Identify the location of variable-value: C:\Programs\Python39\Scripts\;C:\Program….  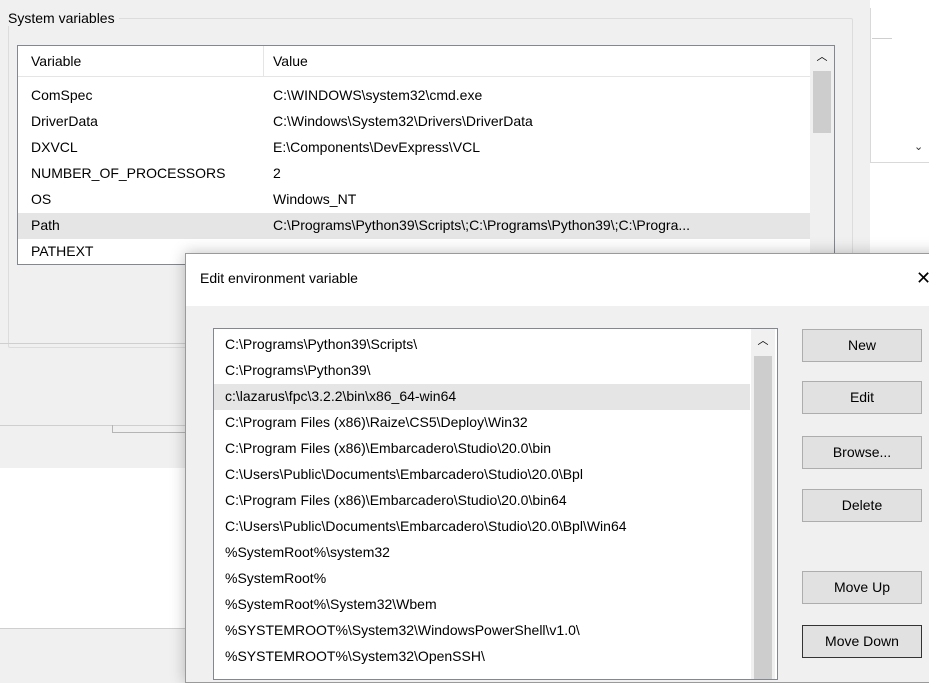
(482, 225).